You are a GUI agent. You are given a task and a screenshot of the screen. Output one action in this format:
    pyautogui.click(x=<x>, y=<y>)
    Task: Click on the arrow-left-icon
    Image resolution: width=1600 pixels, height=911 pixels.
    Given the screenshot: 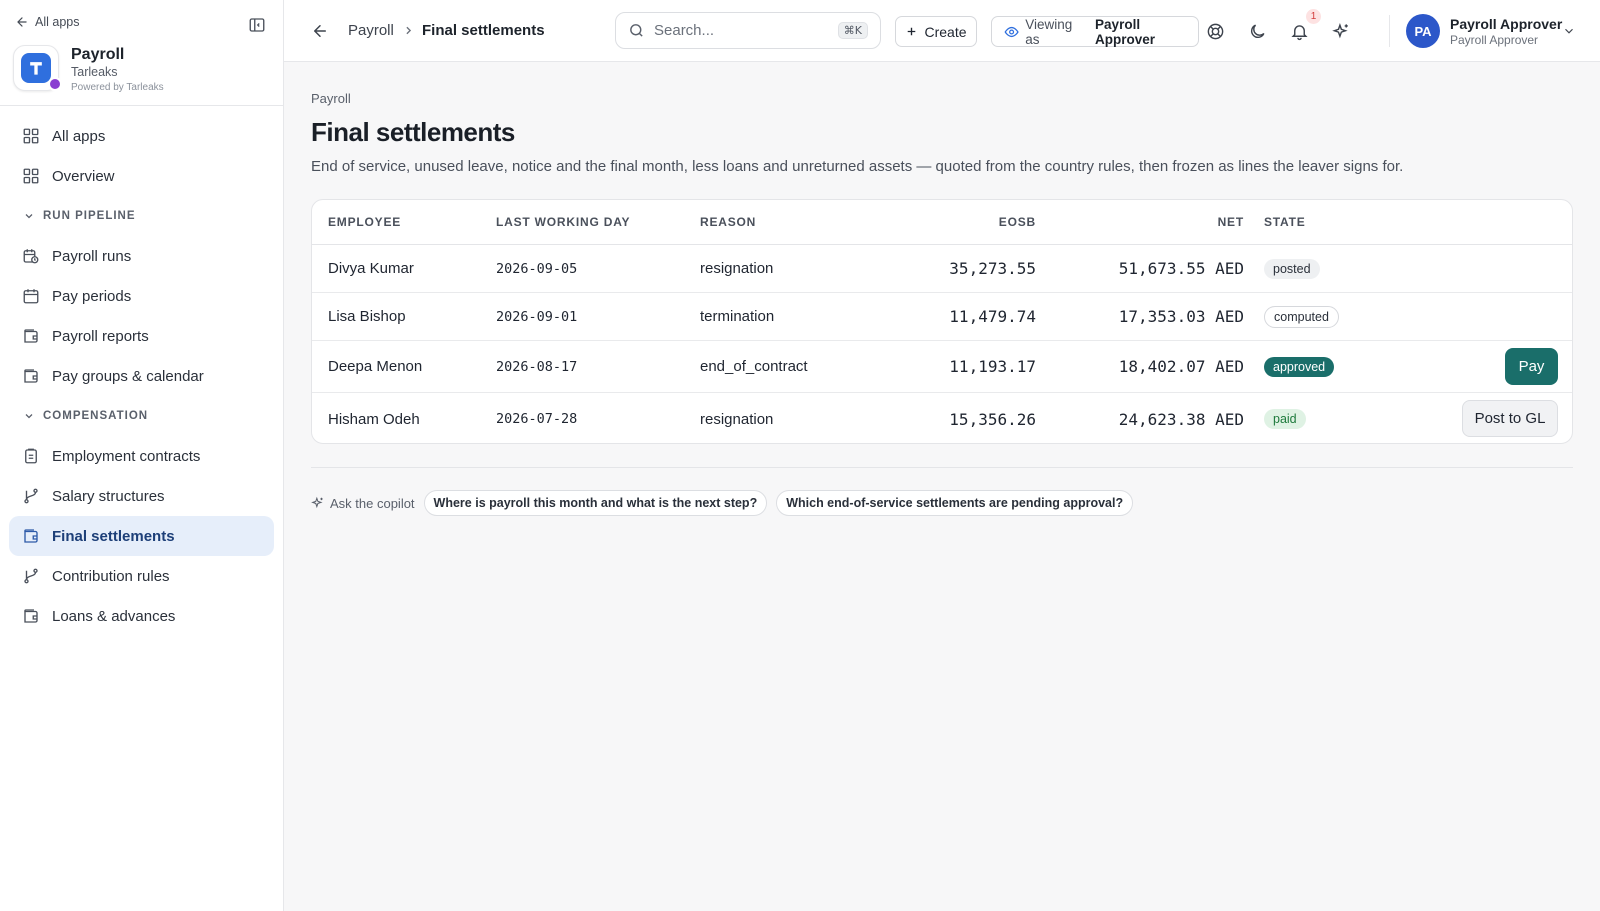 What is the action you would take?
    pyautogui.click(x=320, y=31)
    